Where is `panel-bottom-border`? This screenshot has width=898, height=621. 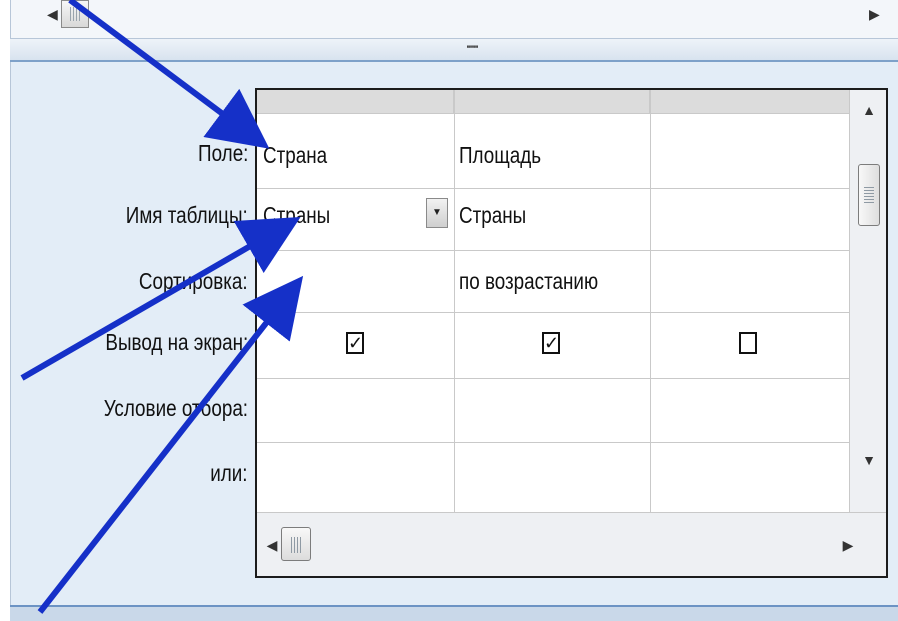 panel-bottom-border is located at coordinates (454, 613).